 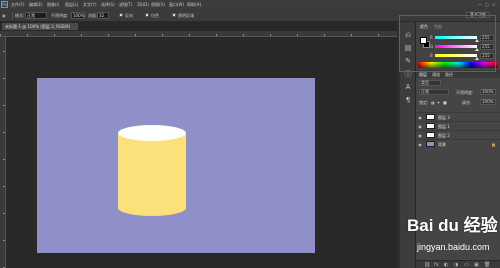 I want to click on lock-all-icon: ■, so click(x=445, y=102).